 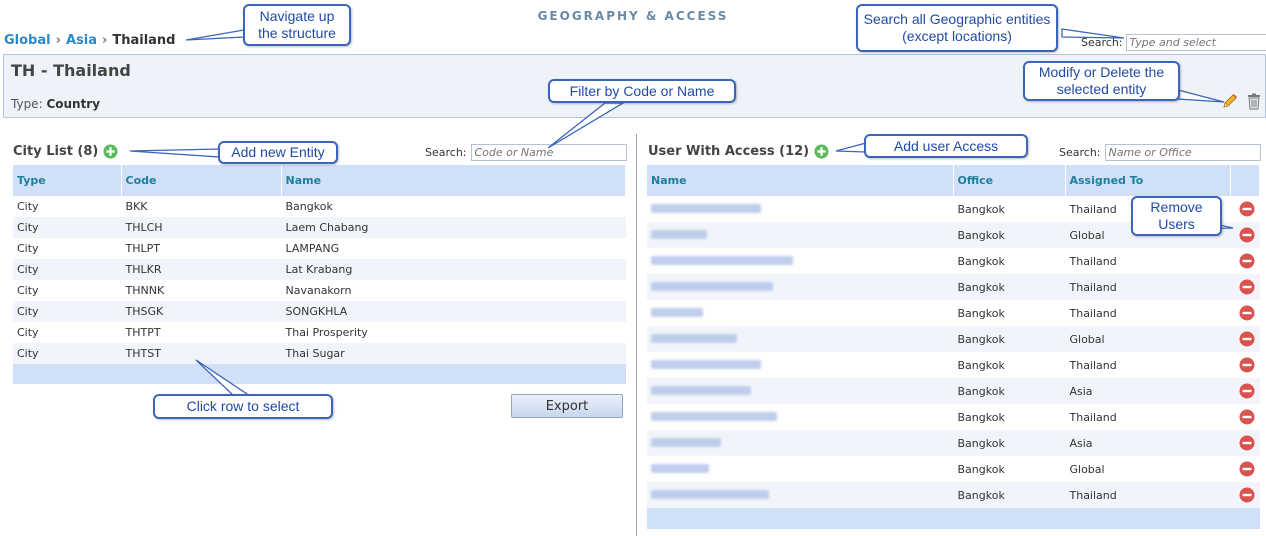 I want to click on entity-type-value: Country, so click(x=73, y=104).